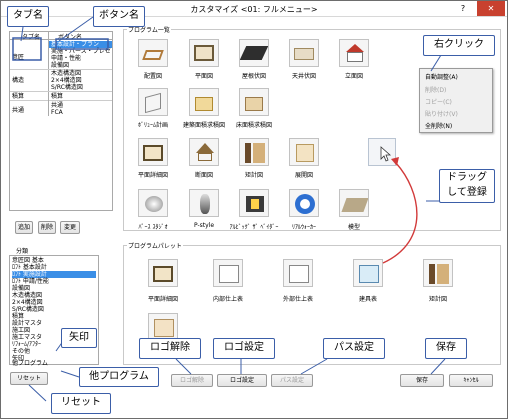  What do you see at coordinates (119, 377) in the screenshot?
I see `callout-other-program: 他プログラム` at bounding box center [119, 377].